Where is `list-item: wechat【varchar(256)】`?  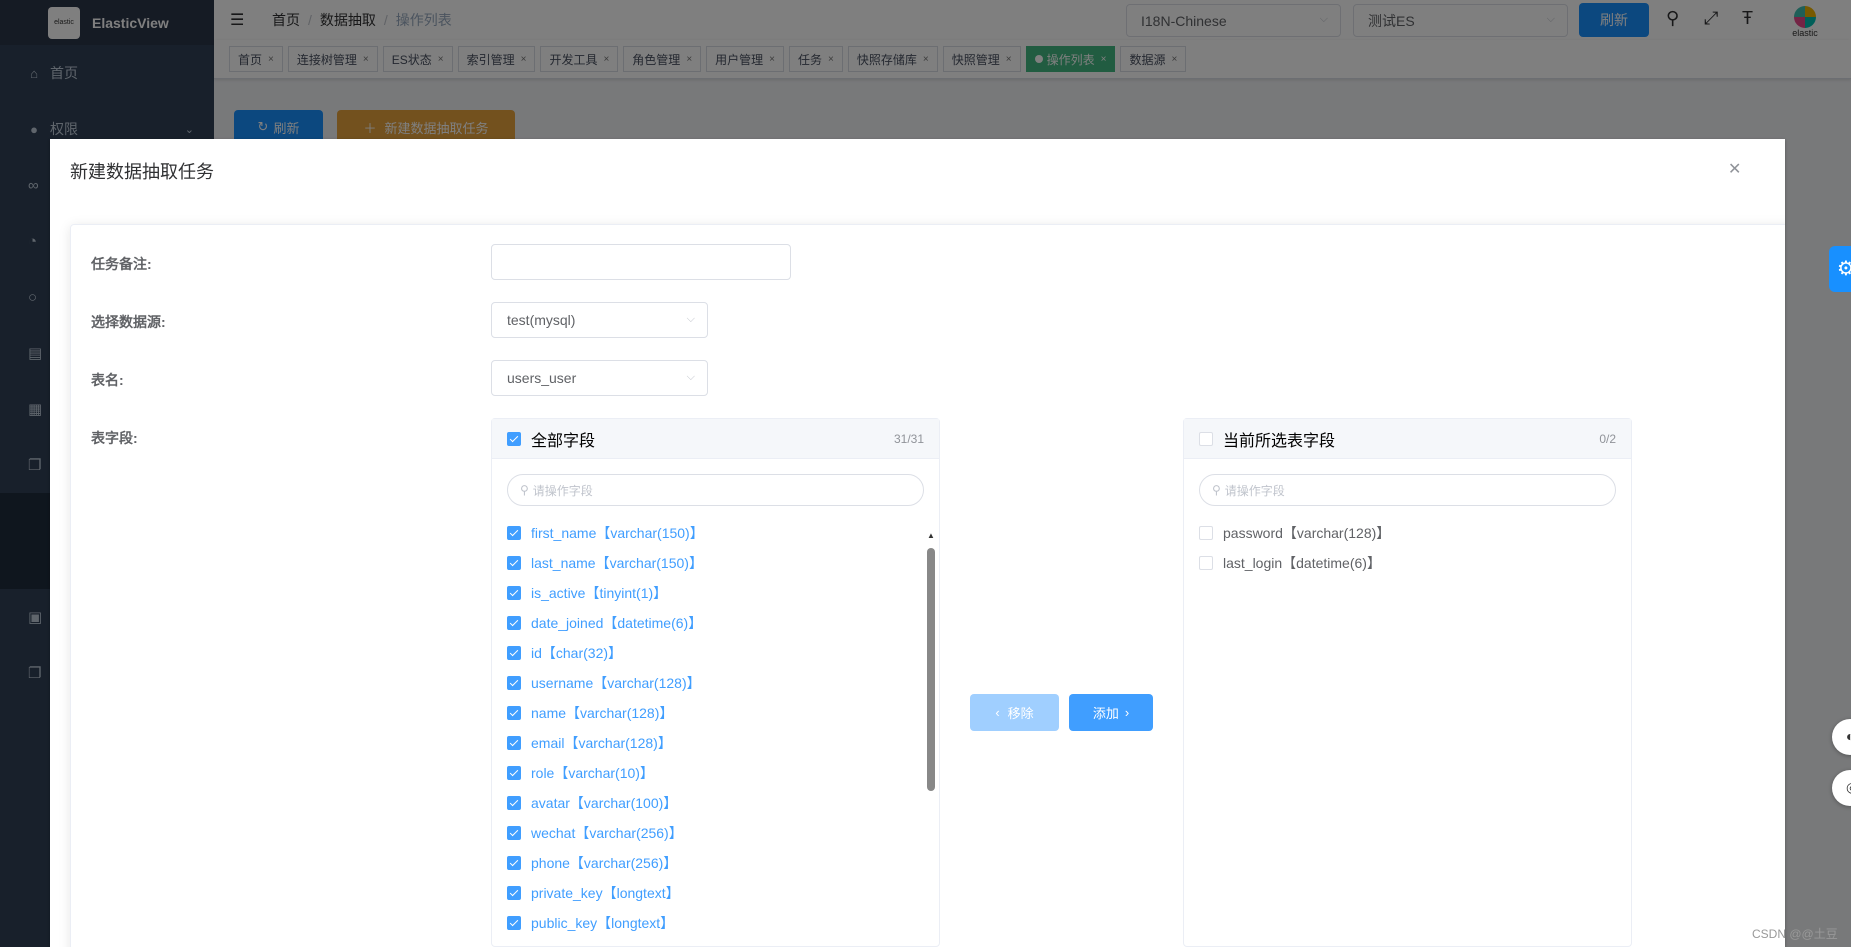 list-item: wechat【varchar(256)】 is located at coordinates (715, 833).